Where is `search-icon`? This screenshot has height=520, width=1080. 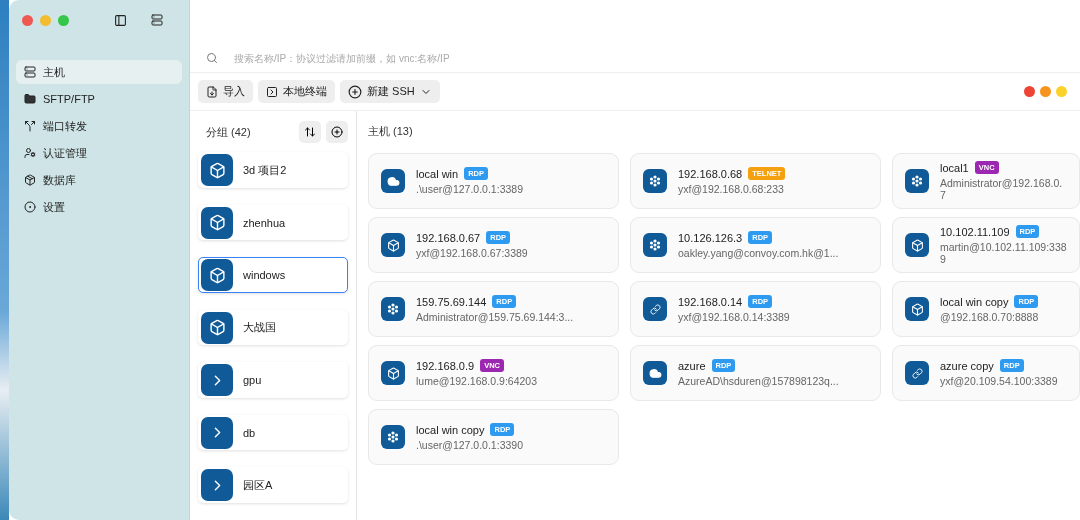
search-icon is located at coordinates (212, 58).